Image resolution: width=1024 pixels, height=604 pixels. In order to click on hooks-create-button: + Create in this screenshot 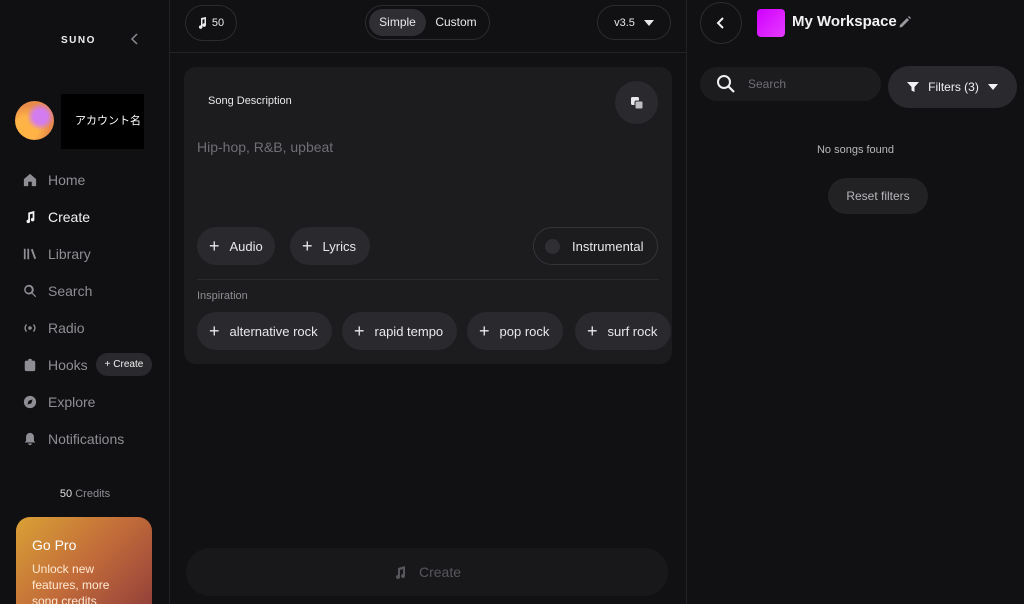, I will do `click(124, 364)`.